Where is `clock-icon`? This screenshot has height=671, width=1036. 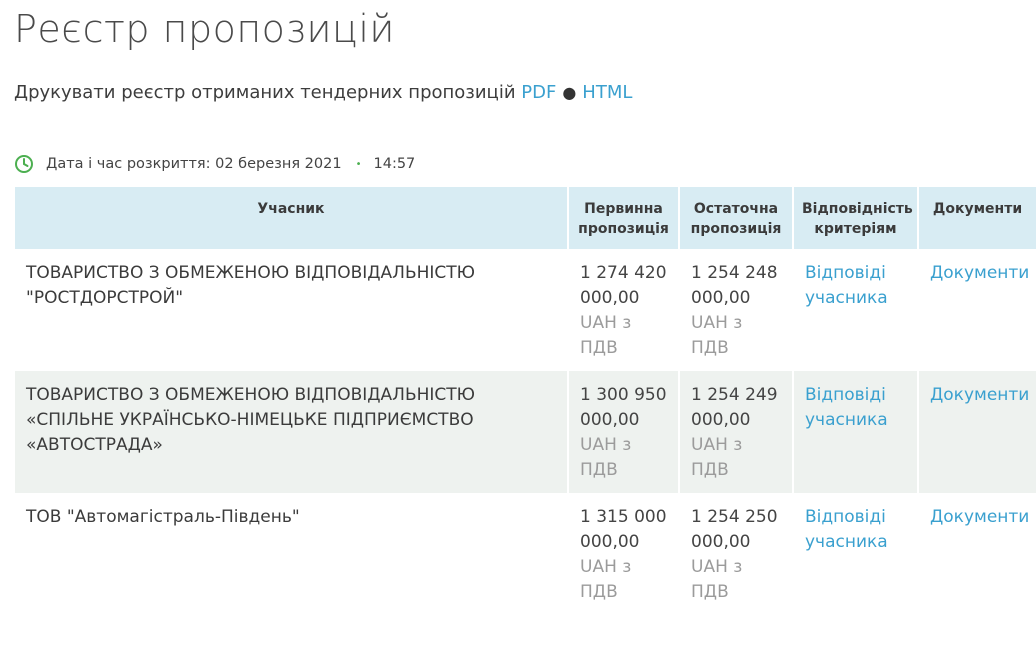 clock-icon is located at coordinates (24, 164).